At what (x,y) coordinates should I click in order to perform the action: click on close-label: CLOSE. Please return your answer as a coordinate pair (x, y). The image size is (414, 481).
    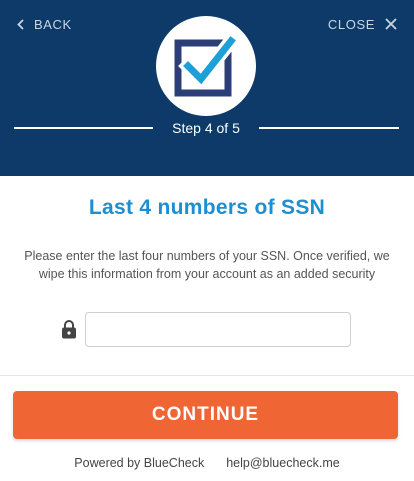
    Looking at the image, I should click on (351, 24).